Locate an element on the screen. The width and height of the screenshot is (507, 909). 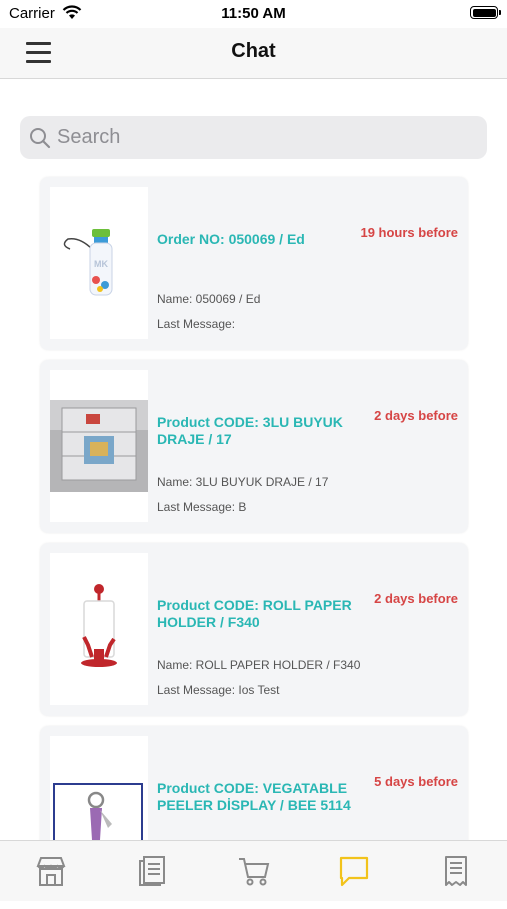
search-bar is located at coordinates (253, 137).